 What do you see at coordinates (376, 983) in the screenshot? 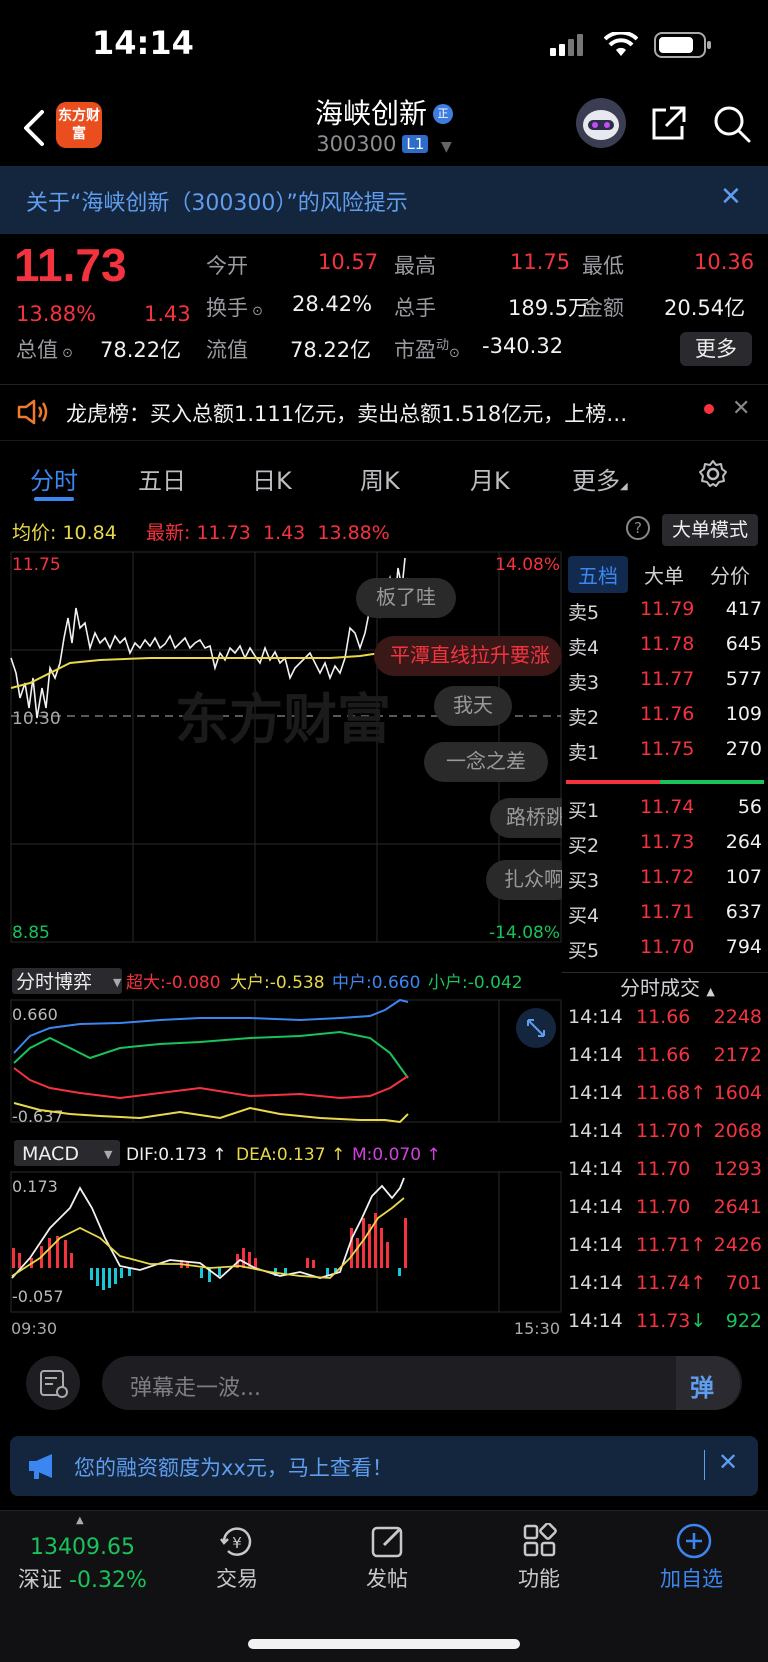
I see `medium-flow: 中户:0.660` at bounding box center [376, 983].